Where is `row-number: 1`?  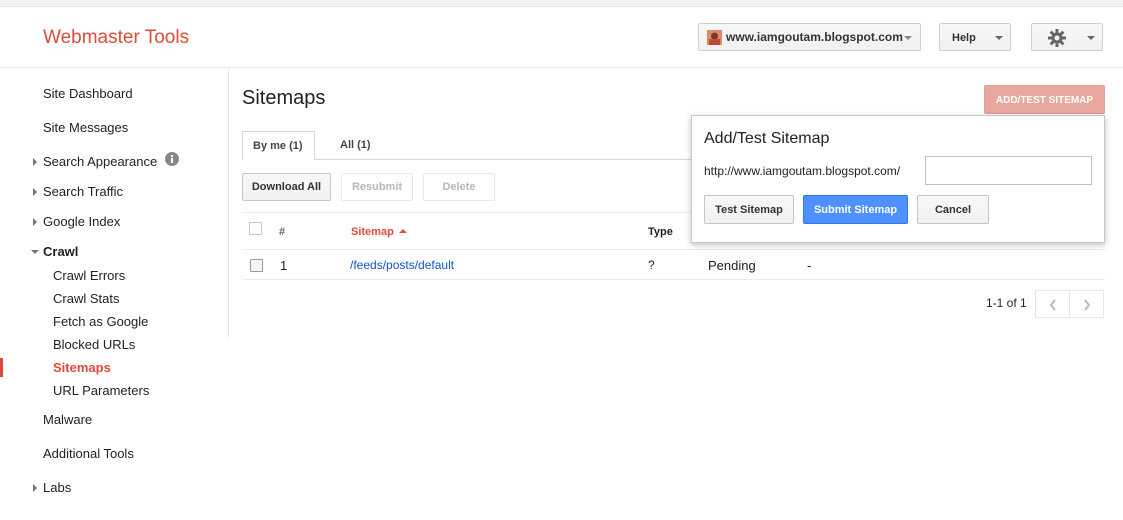 row-number: 1 is located at coordinates (284, 265).